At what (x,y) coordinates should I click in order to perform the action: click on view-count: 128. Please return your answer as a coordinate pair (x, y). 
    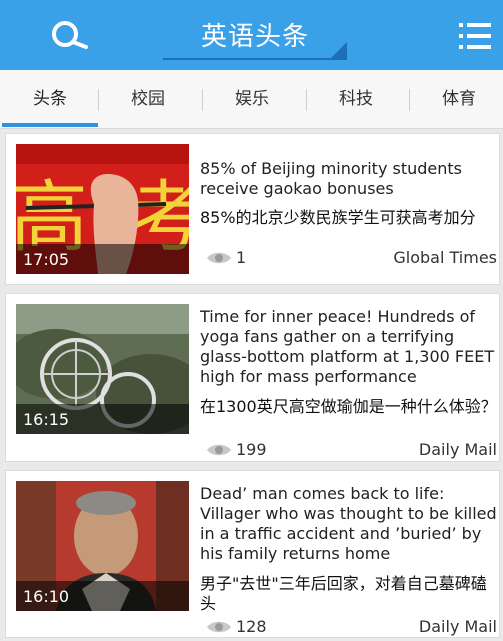
    Looking at the image, I should click on (251, 626).